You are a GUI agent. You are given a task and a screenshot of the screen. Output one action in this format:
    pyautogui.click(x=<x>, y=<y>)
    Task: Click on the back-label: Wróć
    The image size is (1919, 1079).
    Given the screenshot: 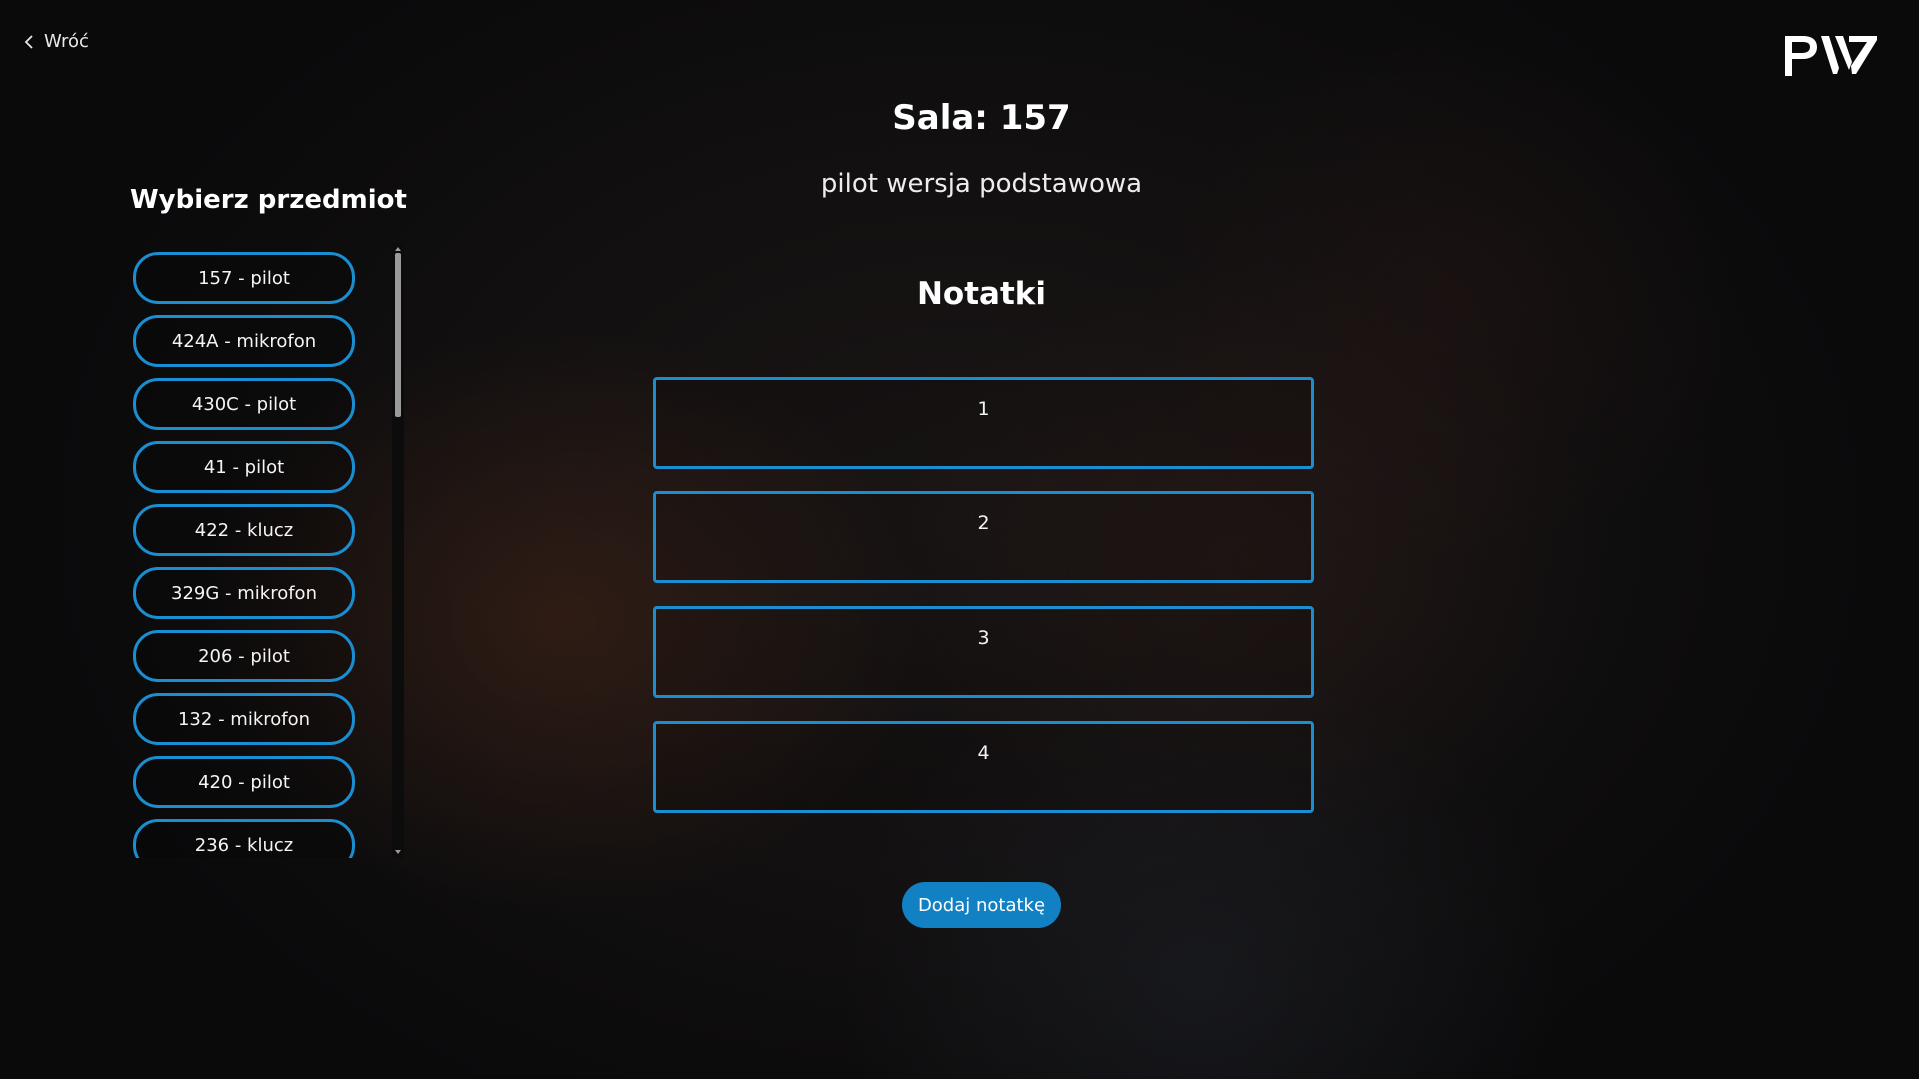 What is the action you would take?
    pyautogui.click(x=66, y=41)
    